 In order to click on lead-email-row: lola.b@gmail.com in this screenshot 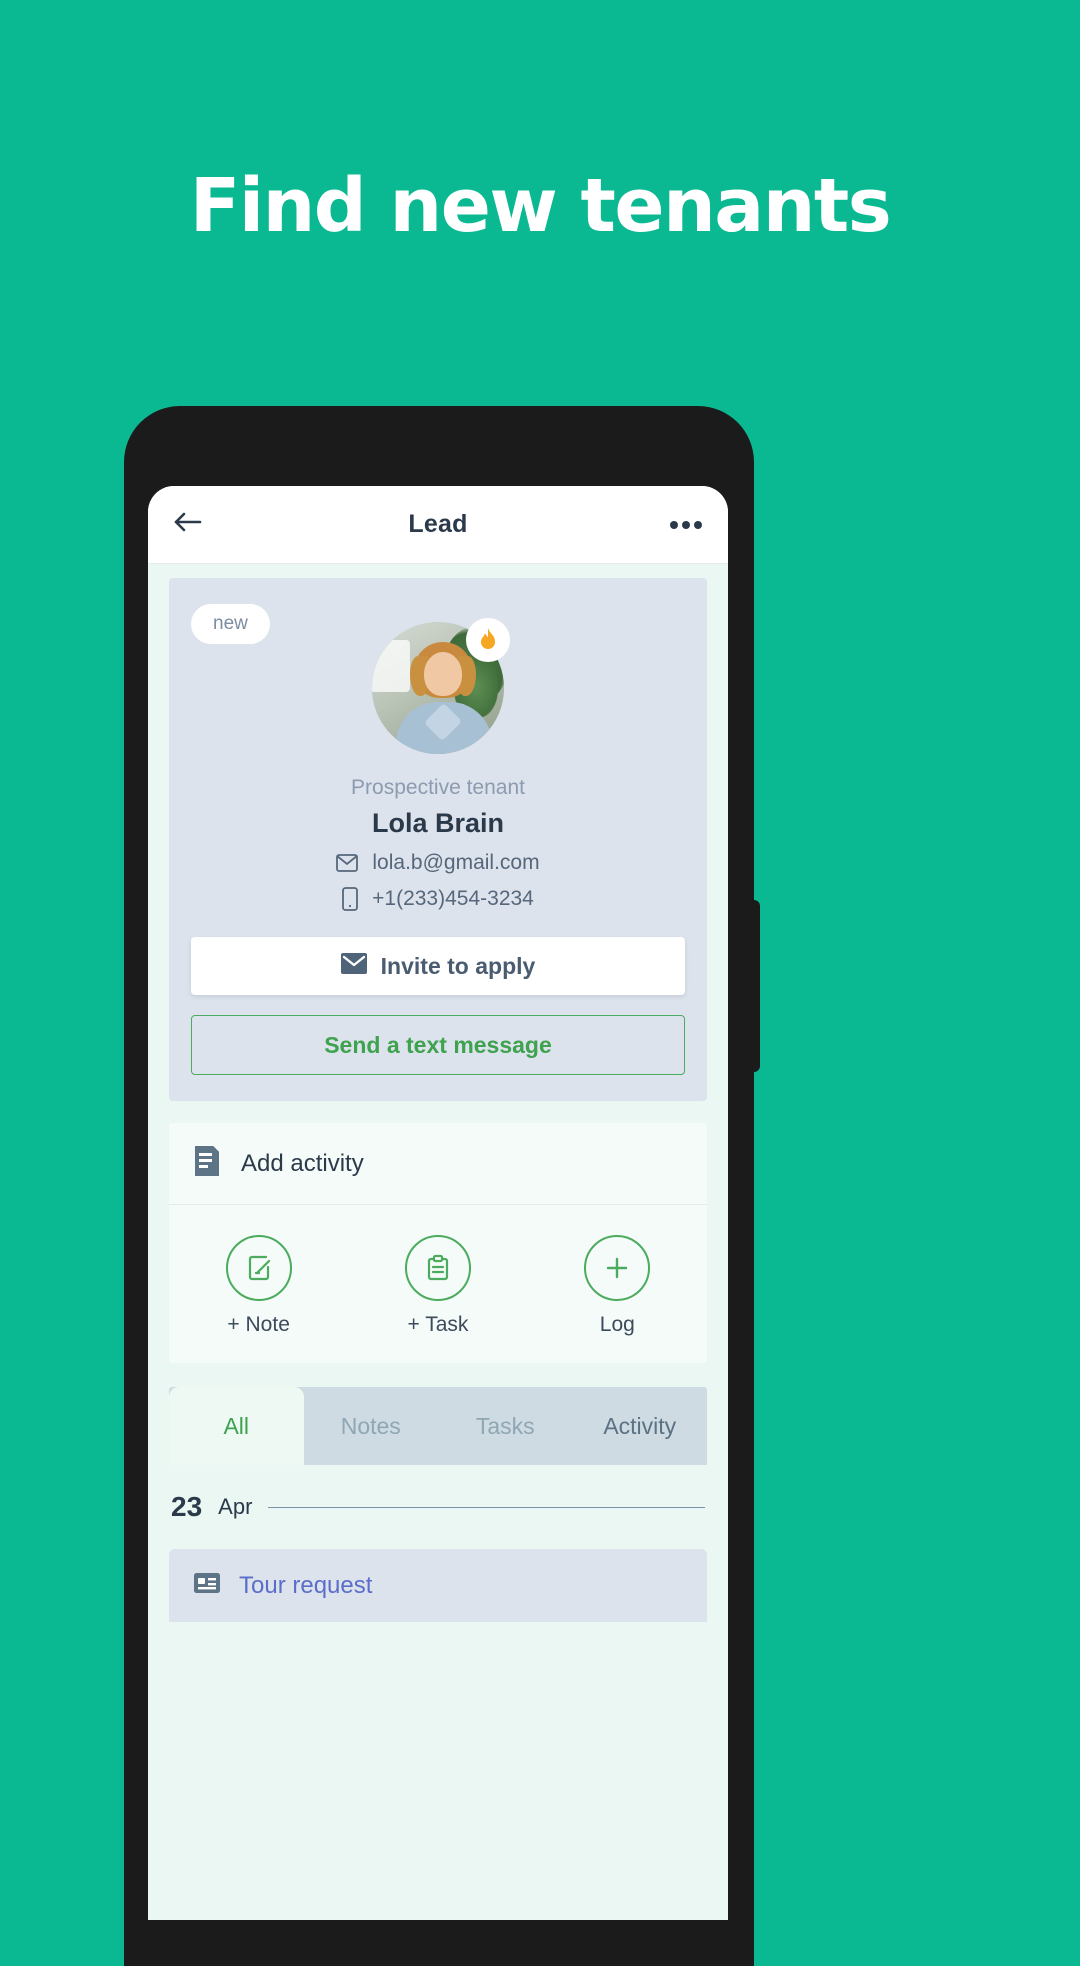, I will do `click(438, 863)`.